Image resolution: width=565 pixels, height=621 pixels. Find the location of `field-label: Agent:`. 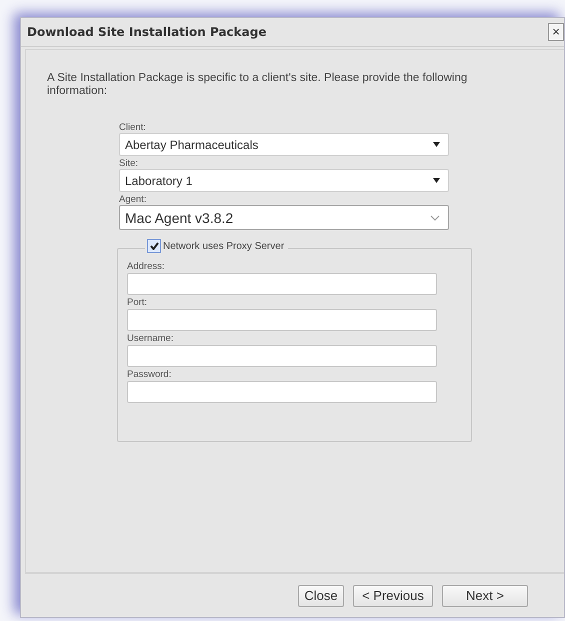

field-label: Agent: is located at coordinates (133, 199).